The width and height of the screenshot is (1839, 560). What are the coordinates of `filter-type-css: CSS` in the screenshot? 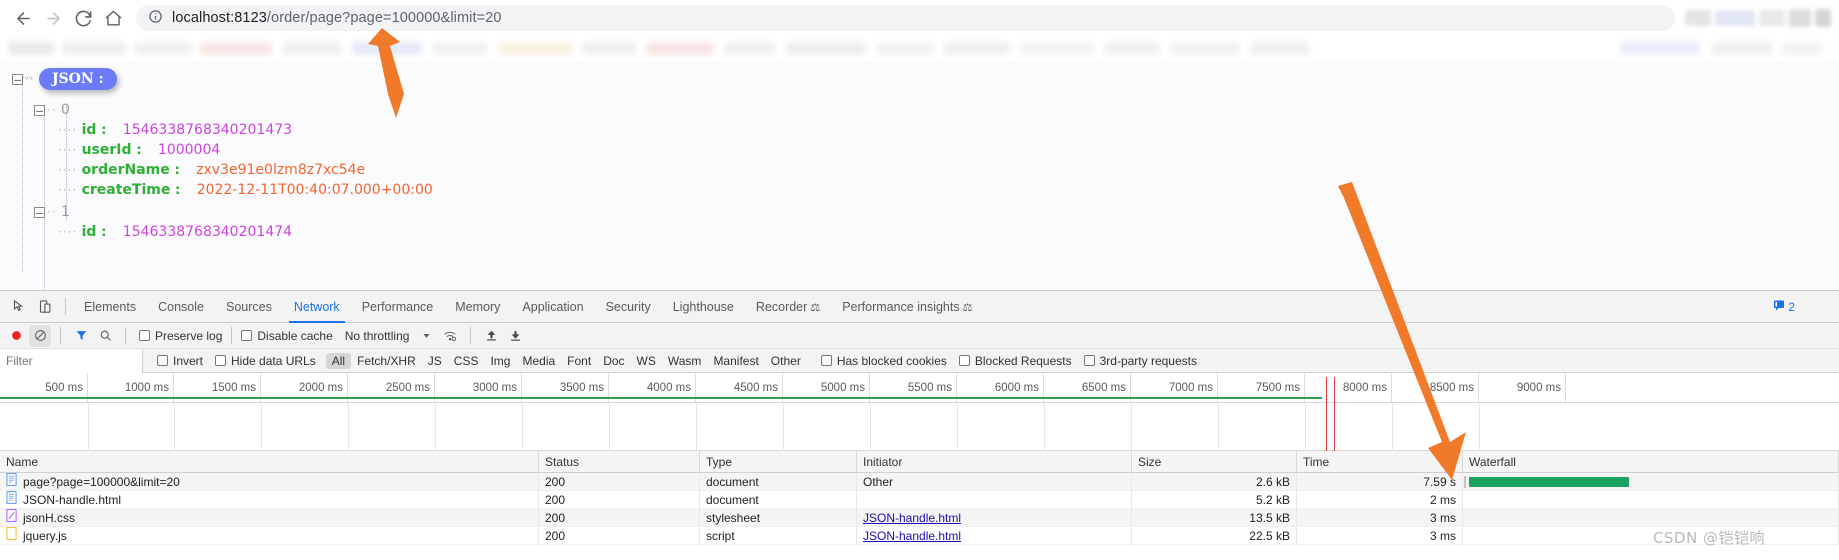 It's located at (466, 361).